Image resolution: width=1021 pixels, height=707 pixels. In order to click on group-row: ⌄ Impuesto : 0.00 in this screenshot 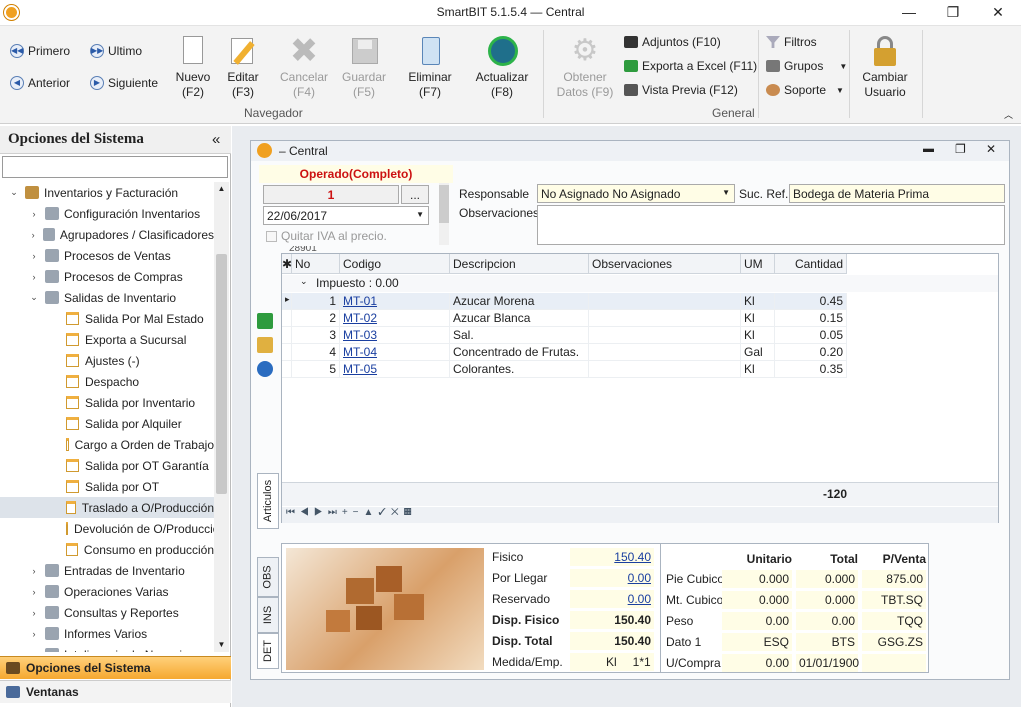, I will do `click(640, 283)`.